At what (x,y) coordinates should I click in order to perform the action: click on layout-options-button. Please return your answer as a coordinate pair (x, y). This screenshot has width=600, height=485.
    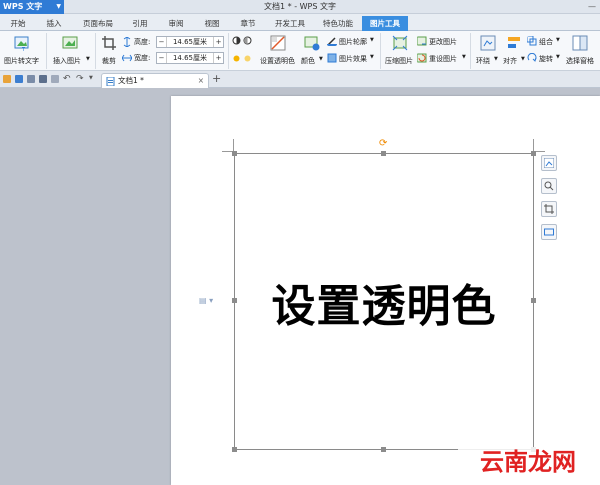
    Looking at the image, I should click on (549, 163).